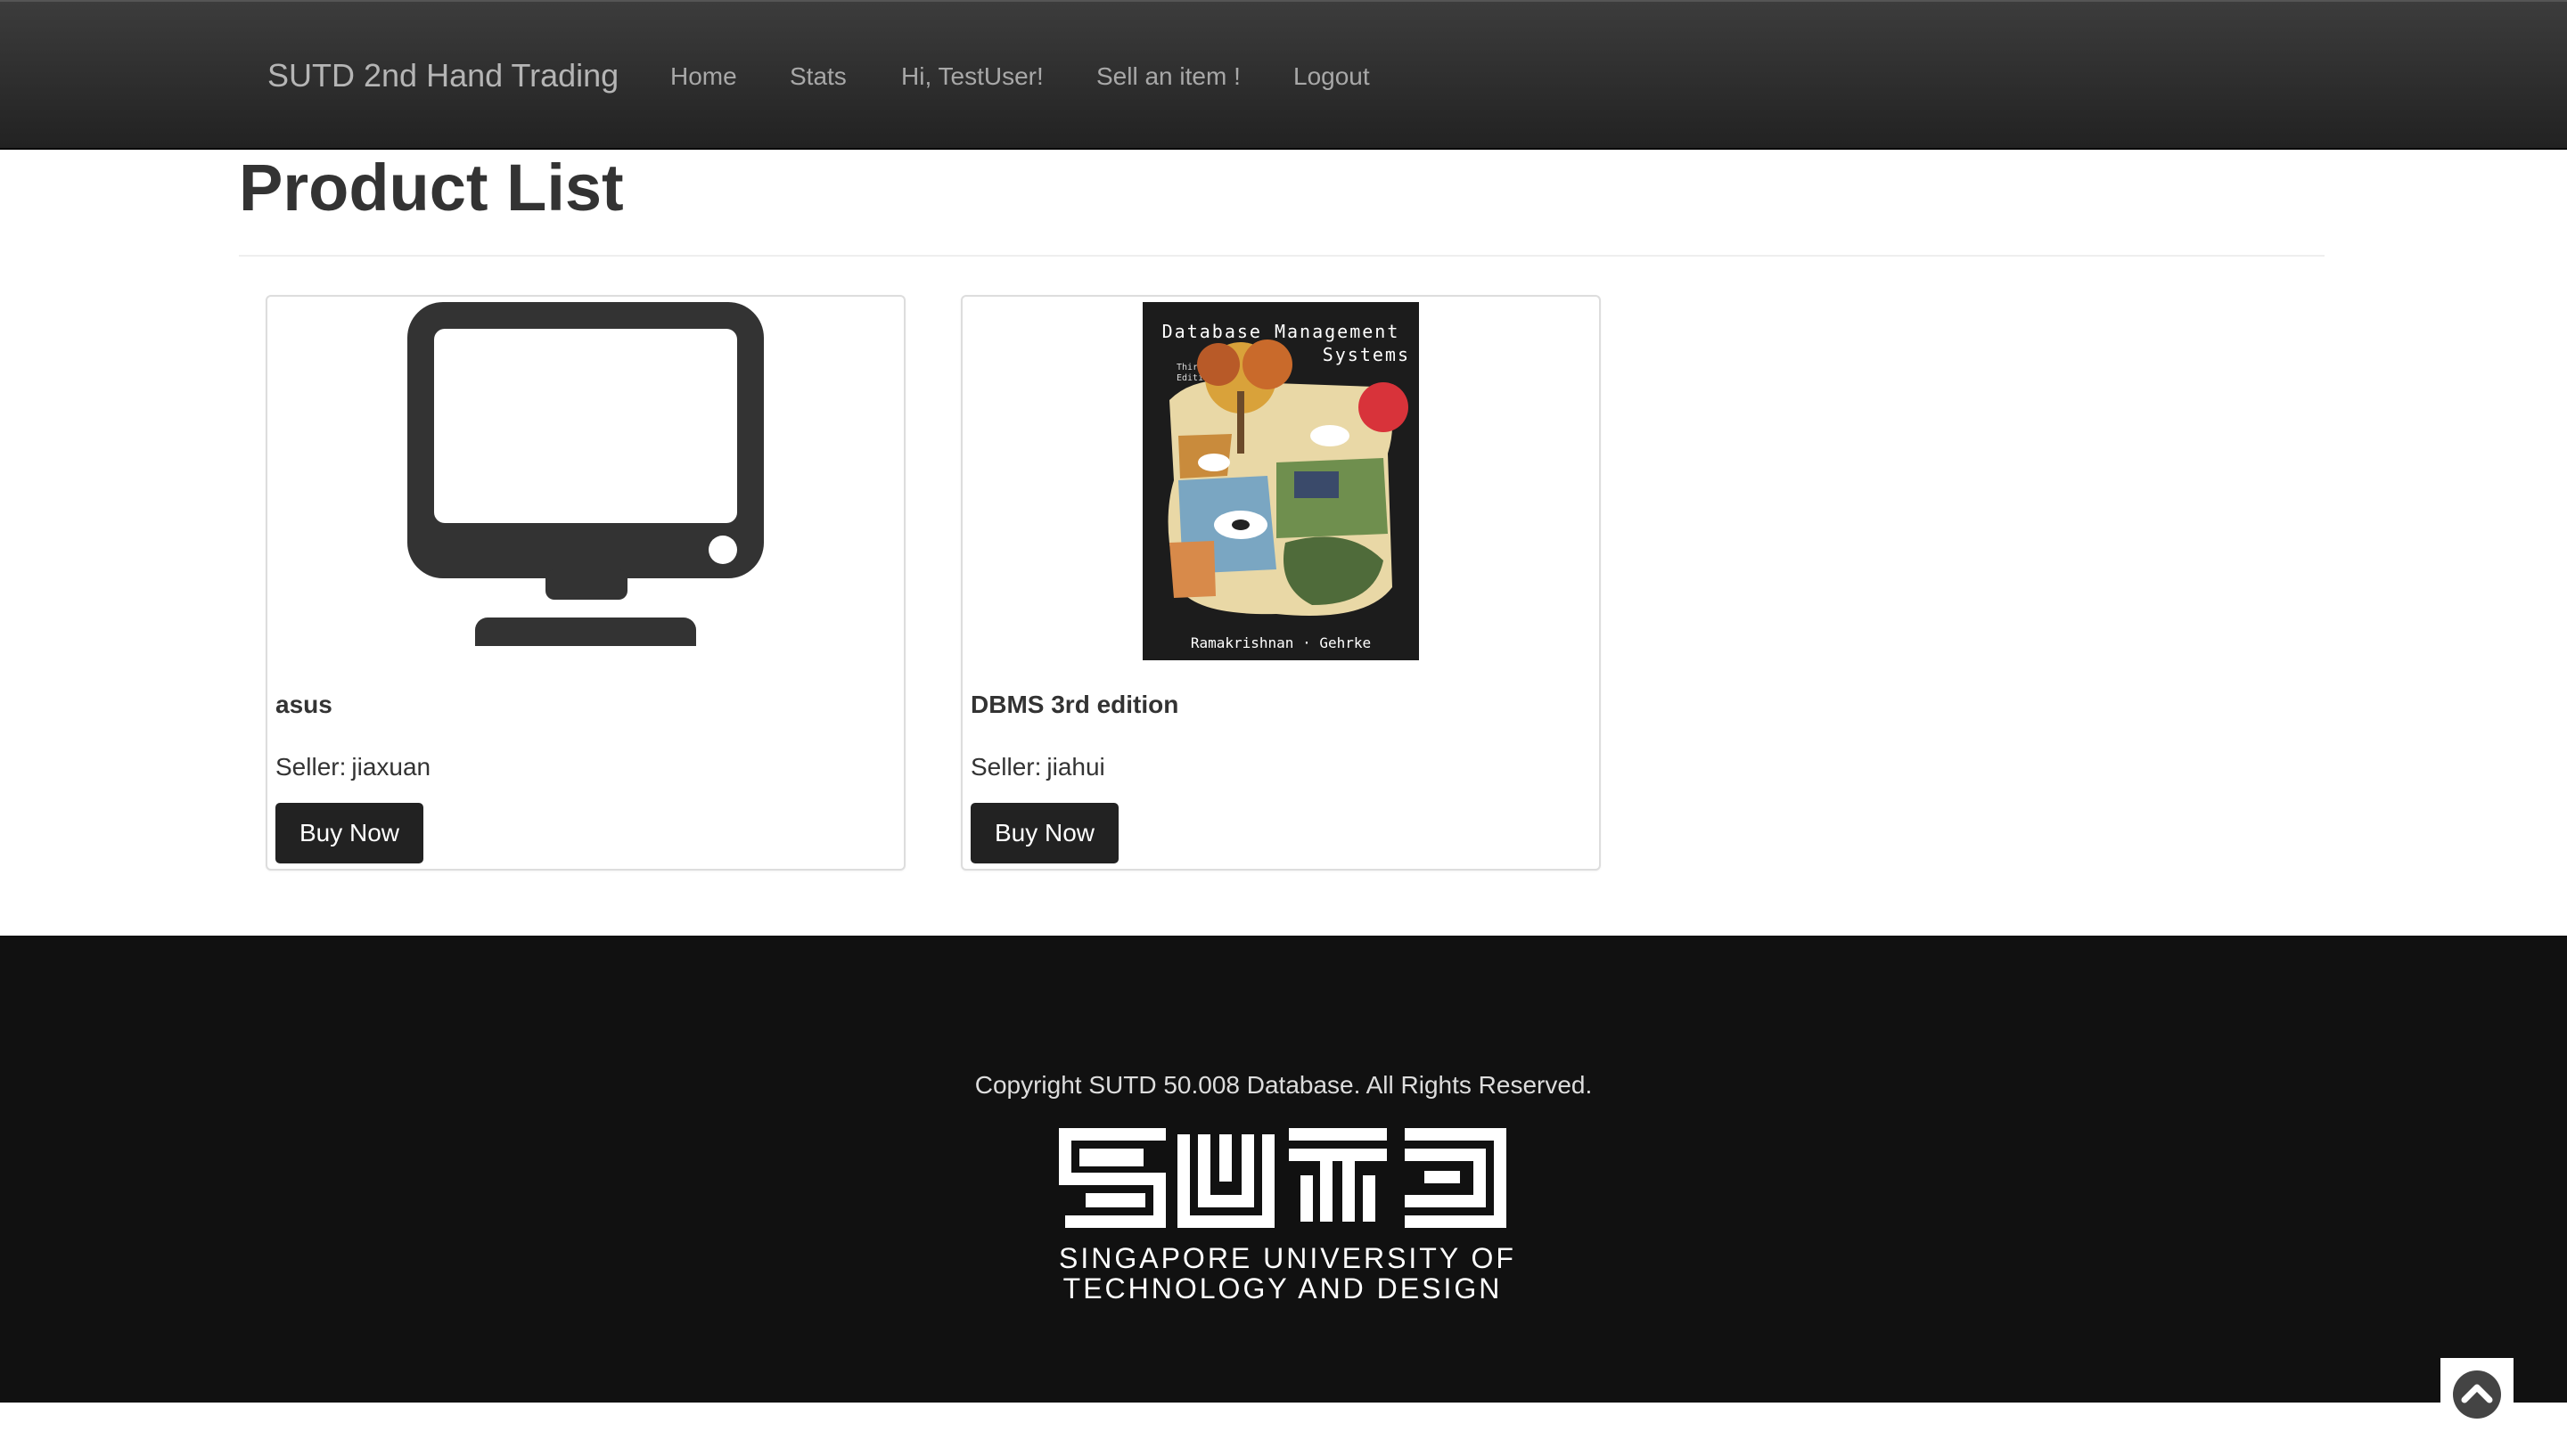 The height and width of the screenshot is (1456, 2567). Describe the element at coordinates (1281, 331) in the screenshot. I see `cover-title-line1: Database Management` at that location.